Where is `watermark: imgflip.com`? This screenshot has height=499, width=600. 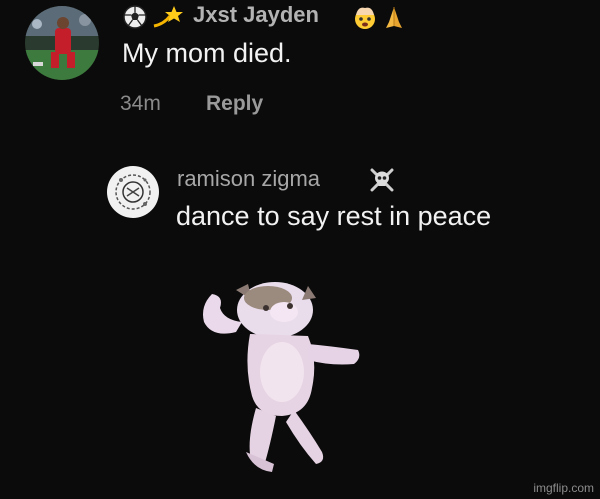 watermark: imgflip.com is located at coordinates (563, 488).